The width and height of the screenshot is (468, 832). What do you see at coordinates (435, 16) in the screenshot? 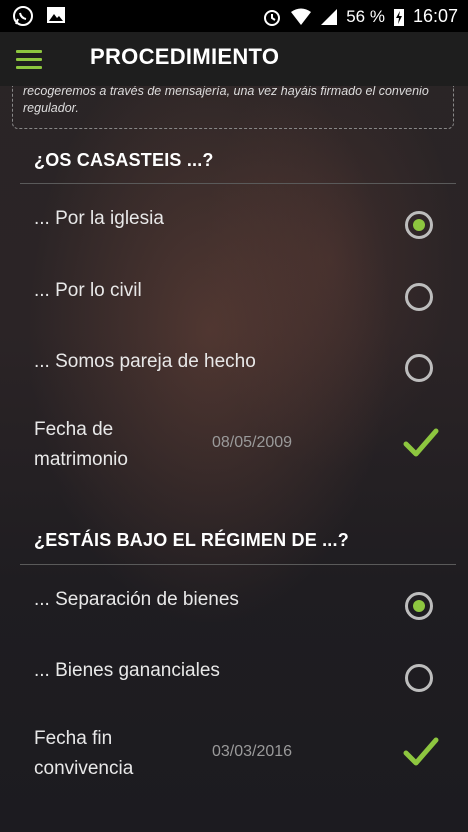
I see `clock: 16:07` at bounding box center [435, 16].